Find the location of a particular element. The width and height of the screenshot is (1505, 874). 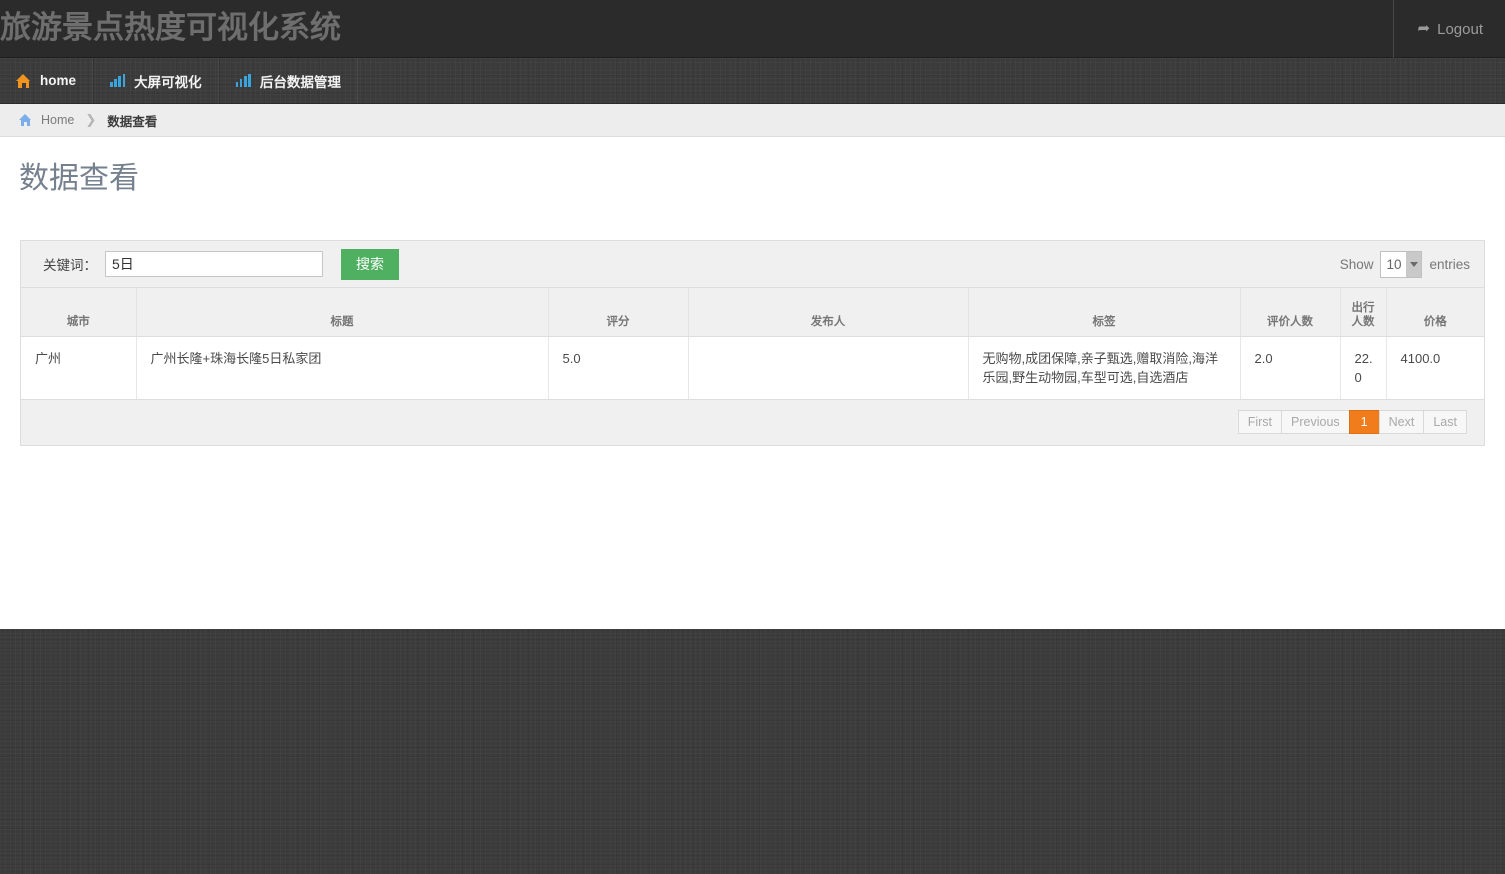

pagination-page-1-button: 1 is located at coordinates (1363, 422).